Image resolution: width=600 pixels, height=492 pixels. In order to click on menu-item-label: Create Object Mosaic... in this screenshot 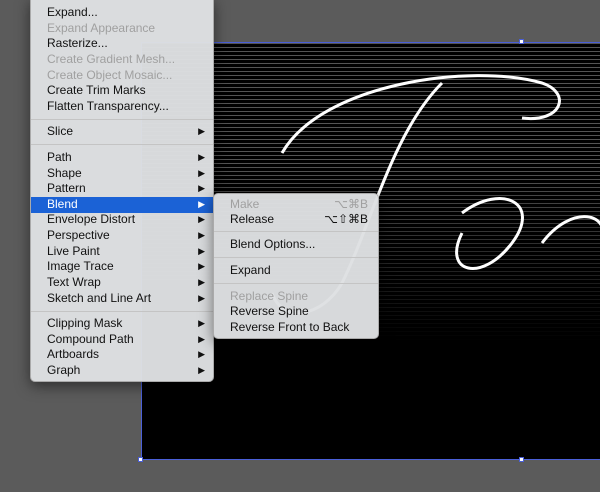, I will do `click(110, 75)`.